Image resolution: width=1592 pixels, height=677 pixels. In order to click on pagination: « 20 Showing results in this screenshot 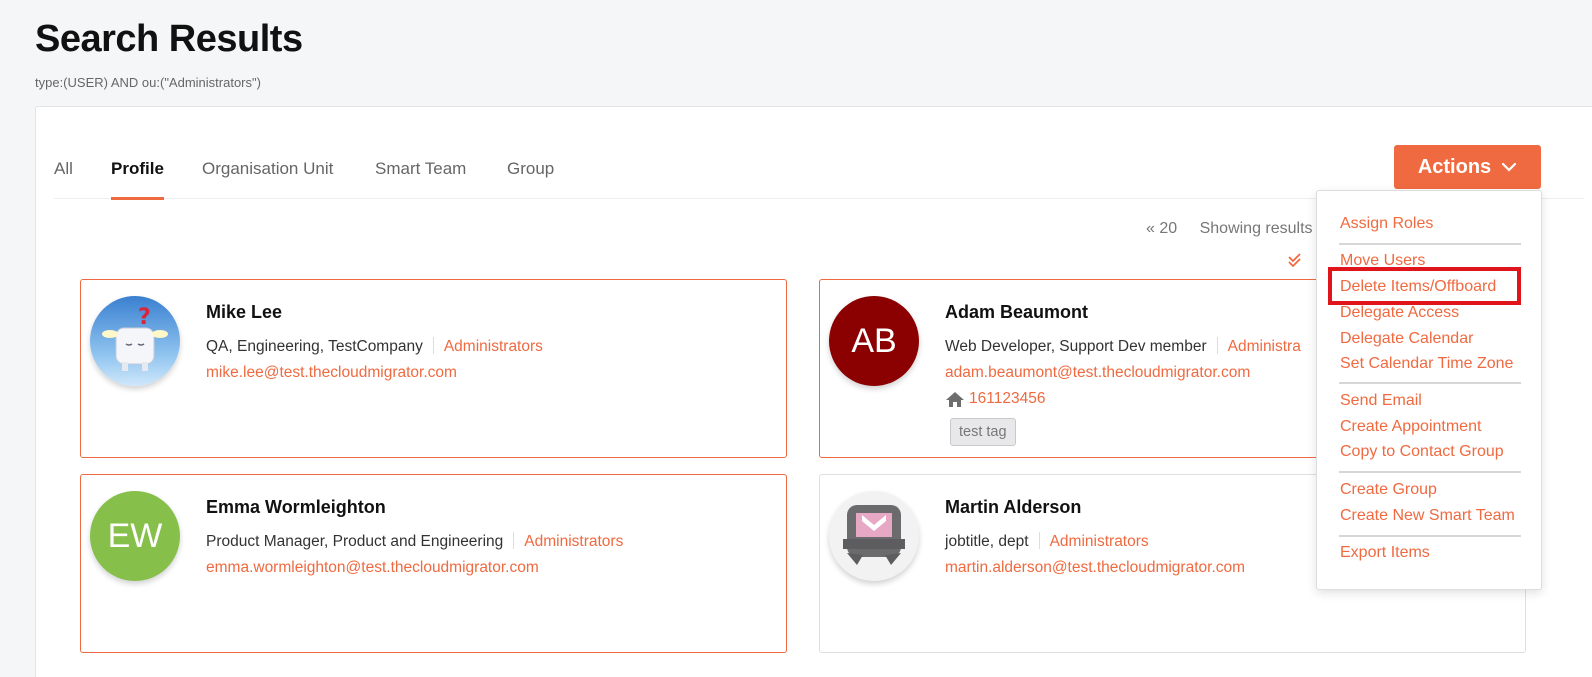, I will do `click(1229, 229)`.